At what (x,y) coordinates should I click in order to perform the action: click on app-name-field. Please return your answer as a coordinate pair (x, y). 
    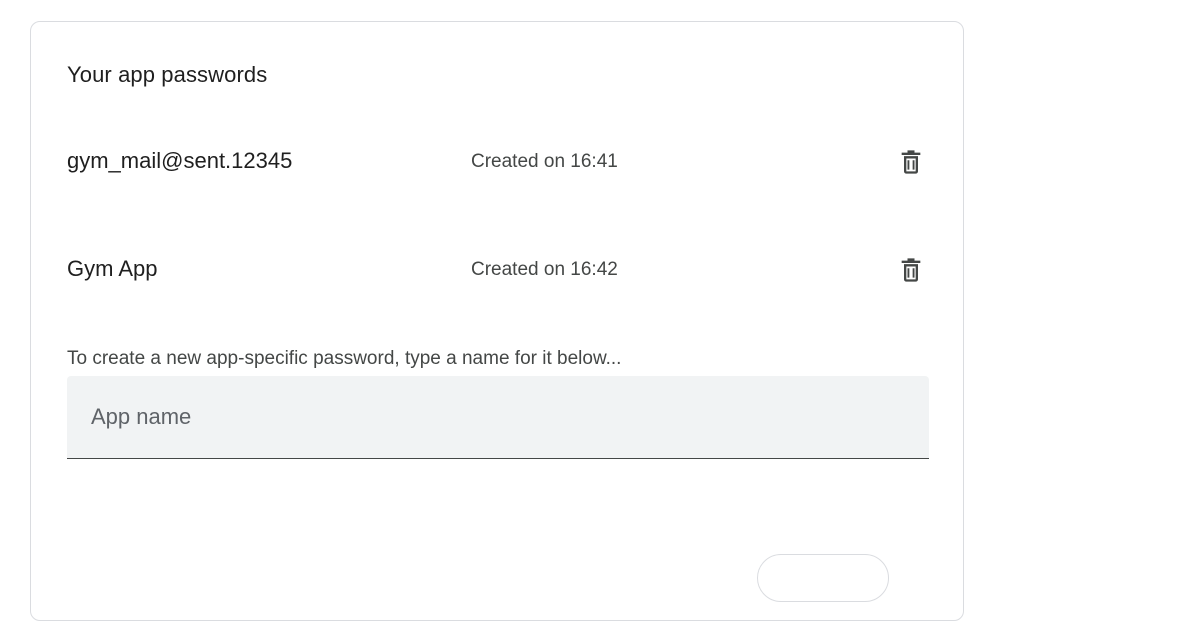
    Looking at the image, I should click on (498, 417).